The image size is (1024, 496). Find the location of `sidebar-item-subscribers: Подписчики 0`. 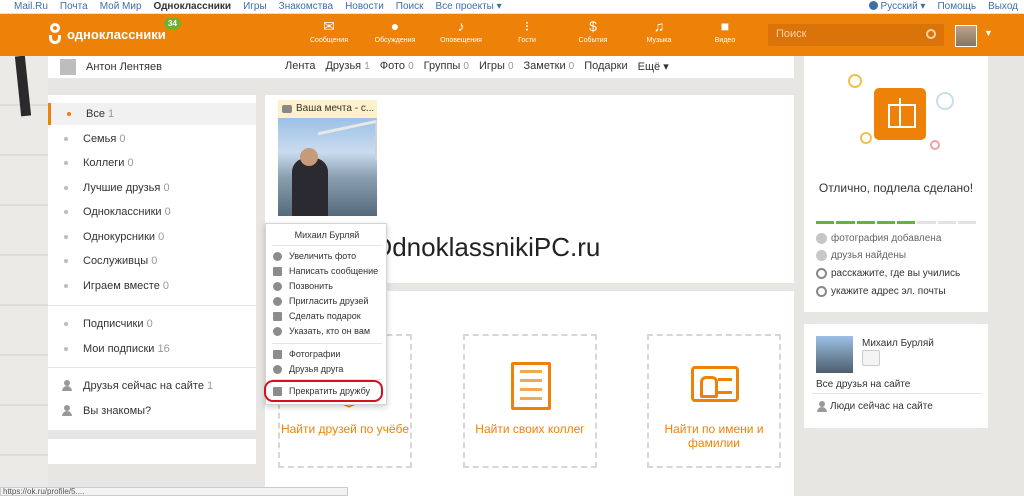

sidebar-item-subscribers: Подписчики 0 is located at coordinates (152, 324).